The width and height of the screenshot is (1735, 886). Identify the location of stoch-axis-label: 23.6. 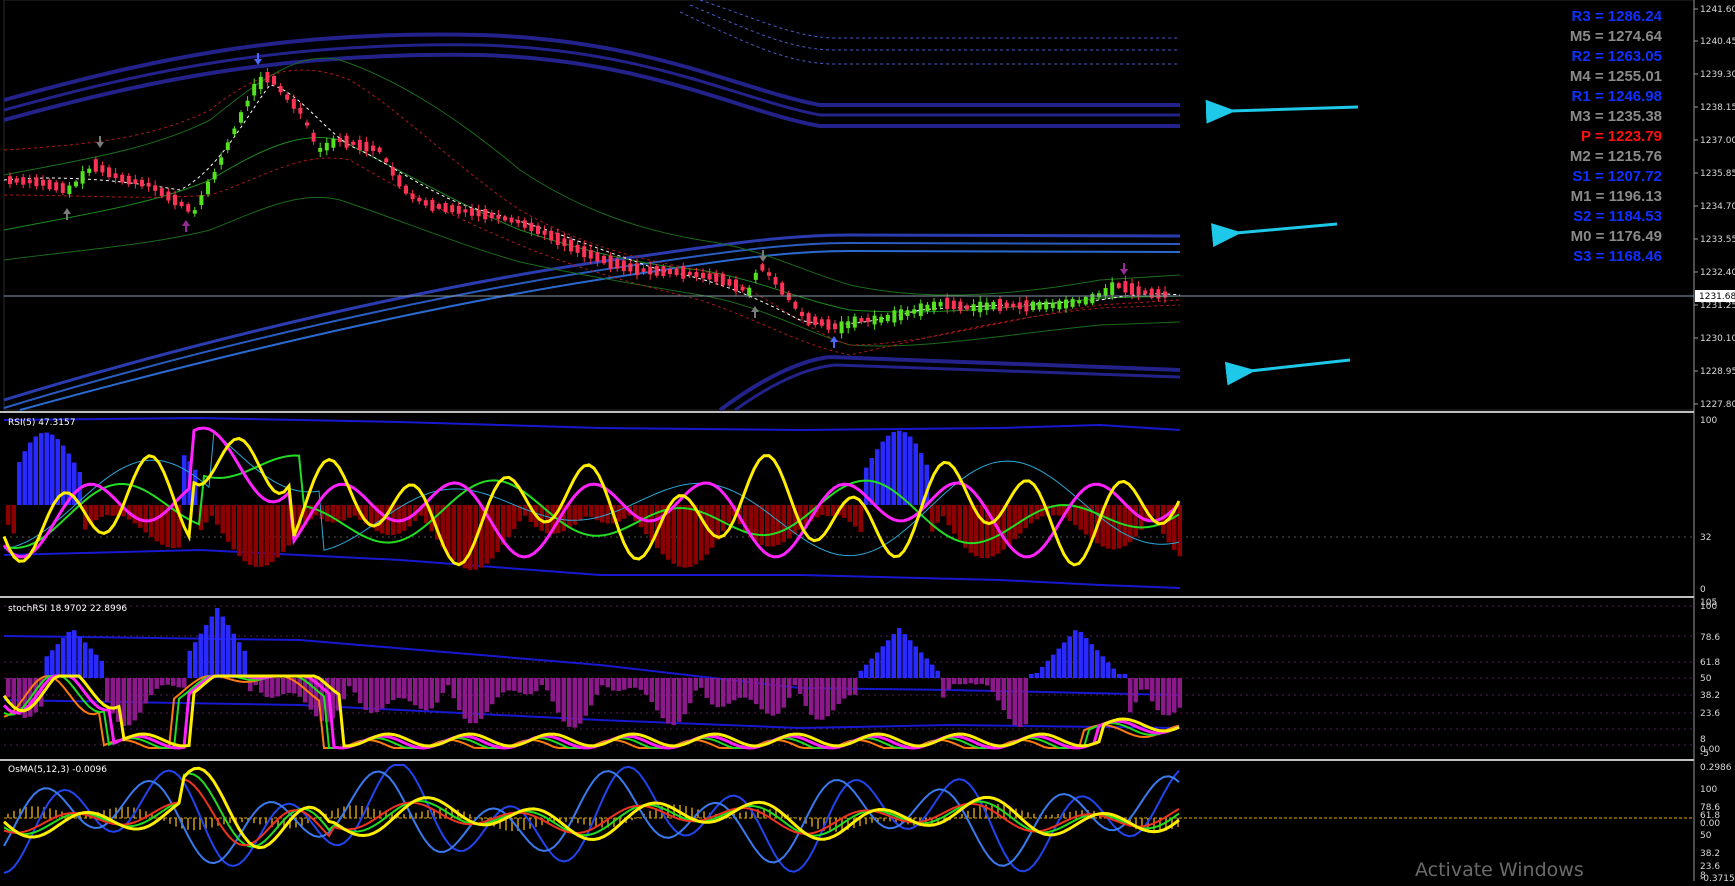
(1710, 714).